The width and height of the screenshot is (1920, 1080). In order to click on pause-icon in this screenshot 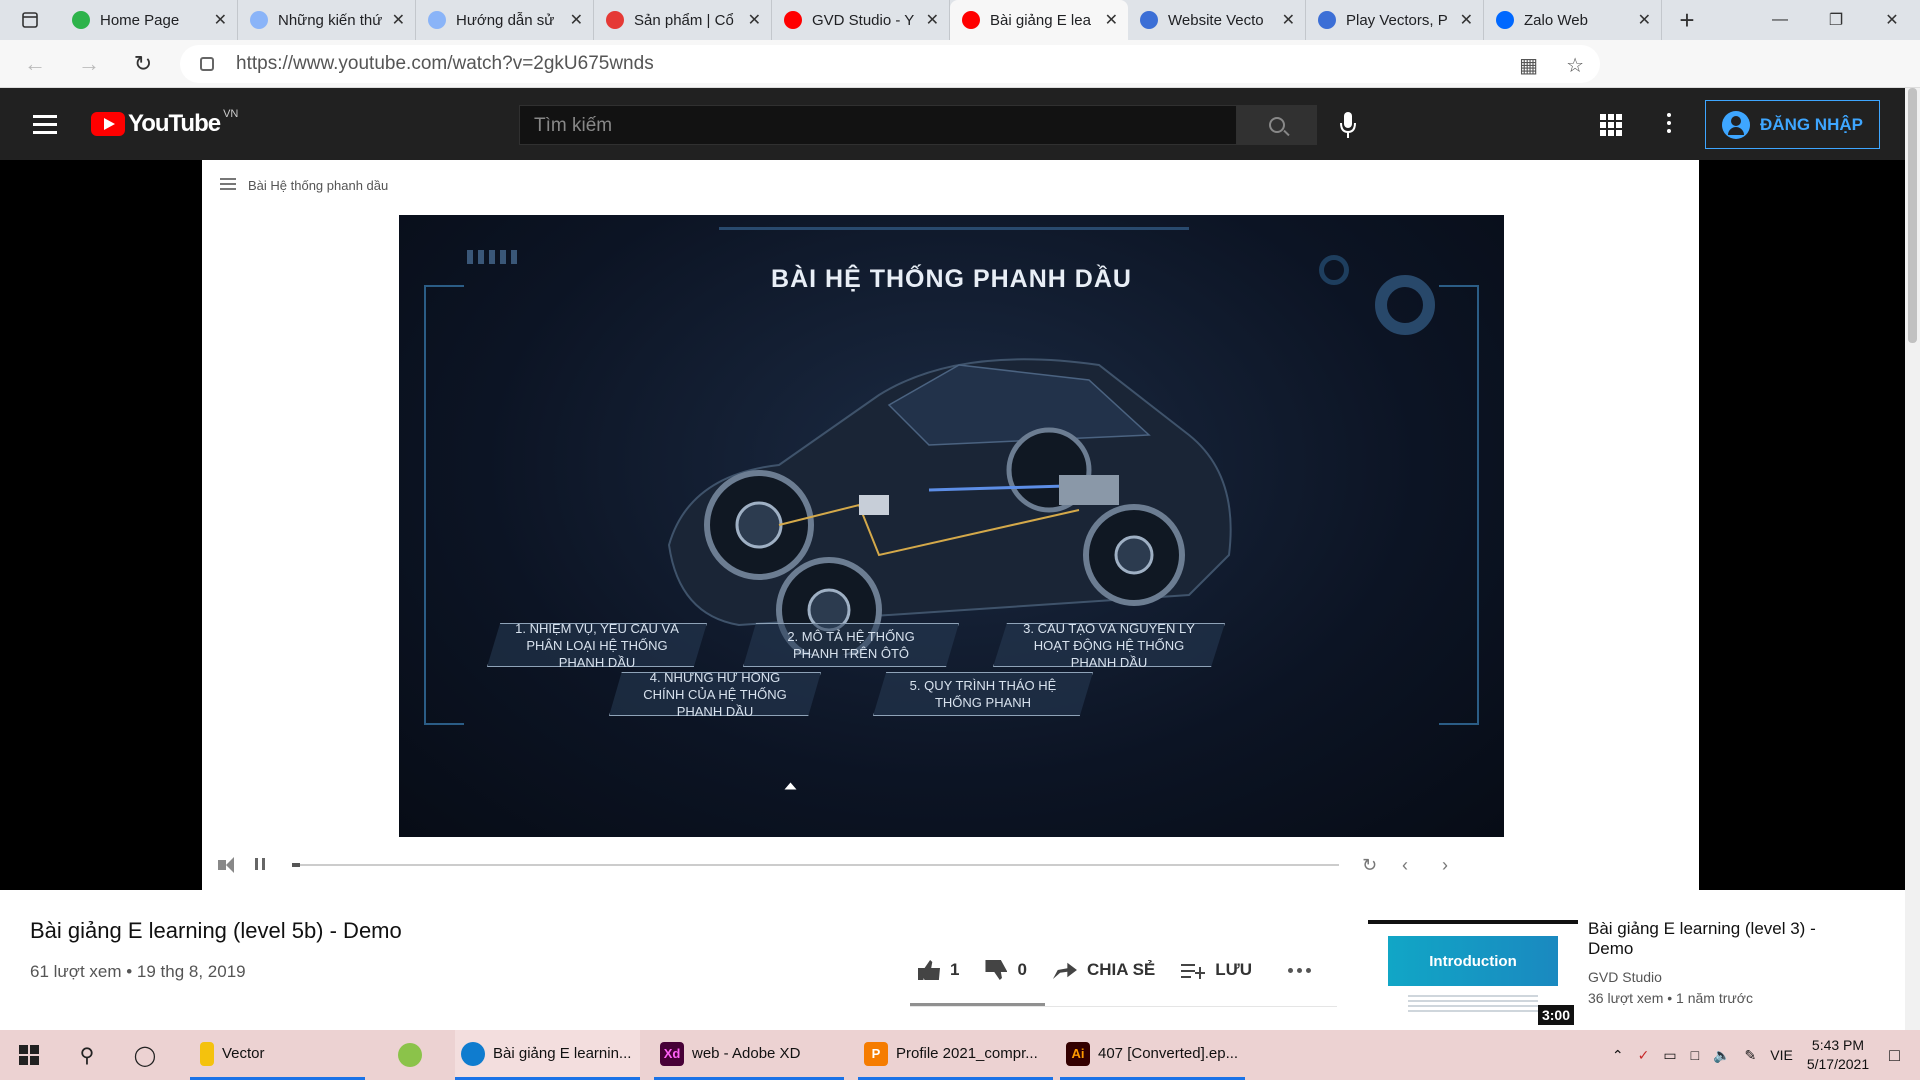, I will do `click(260, 864)`.